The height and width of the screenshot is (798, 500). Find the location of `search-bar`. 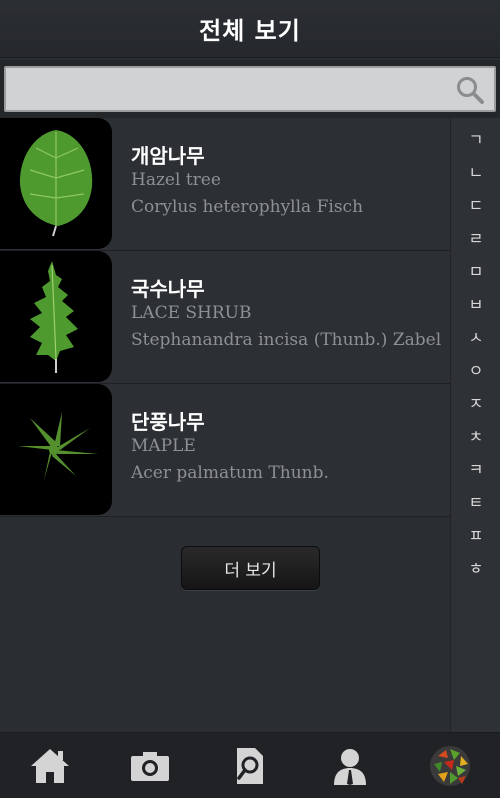

search-bar is located at coordinates (250, 89).